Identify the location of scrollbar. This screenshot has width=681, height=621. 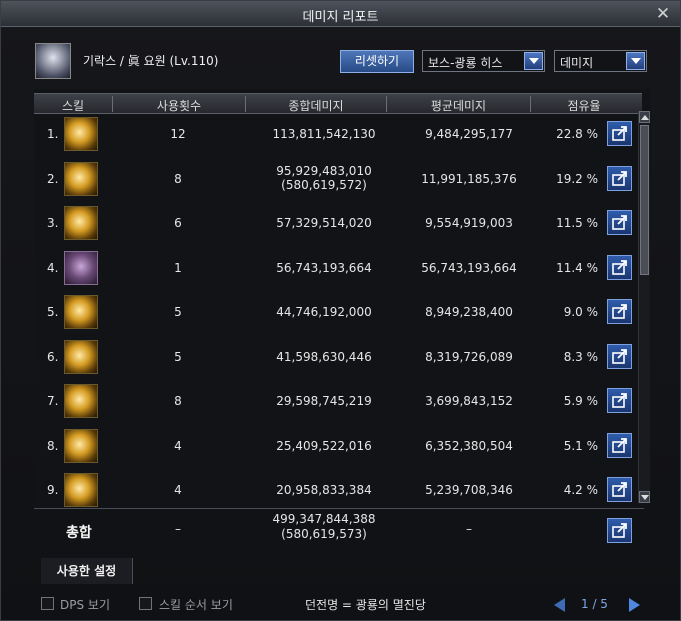
(644, 307).